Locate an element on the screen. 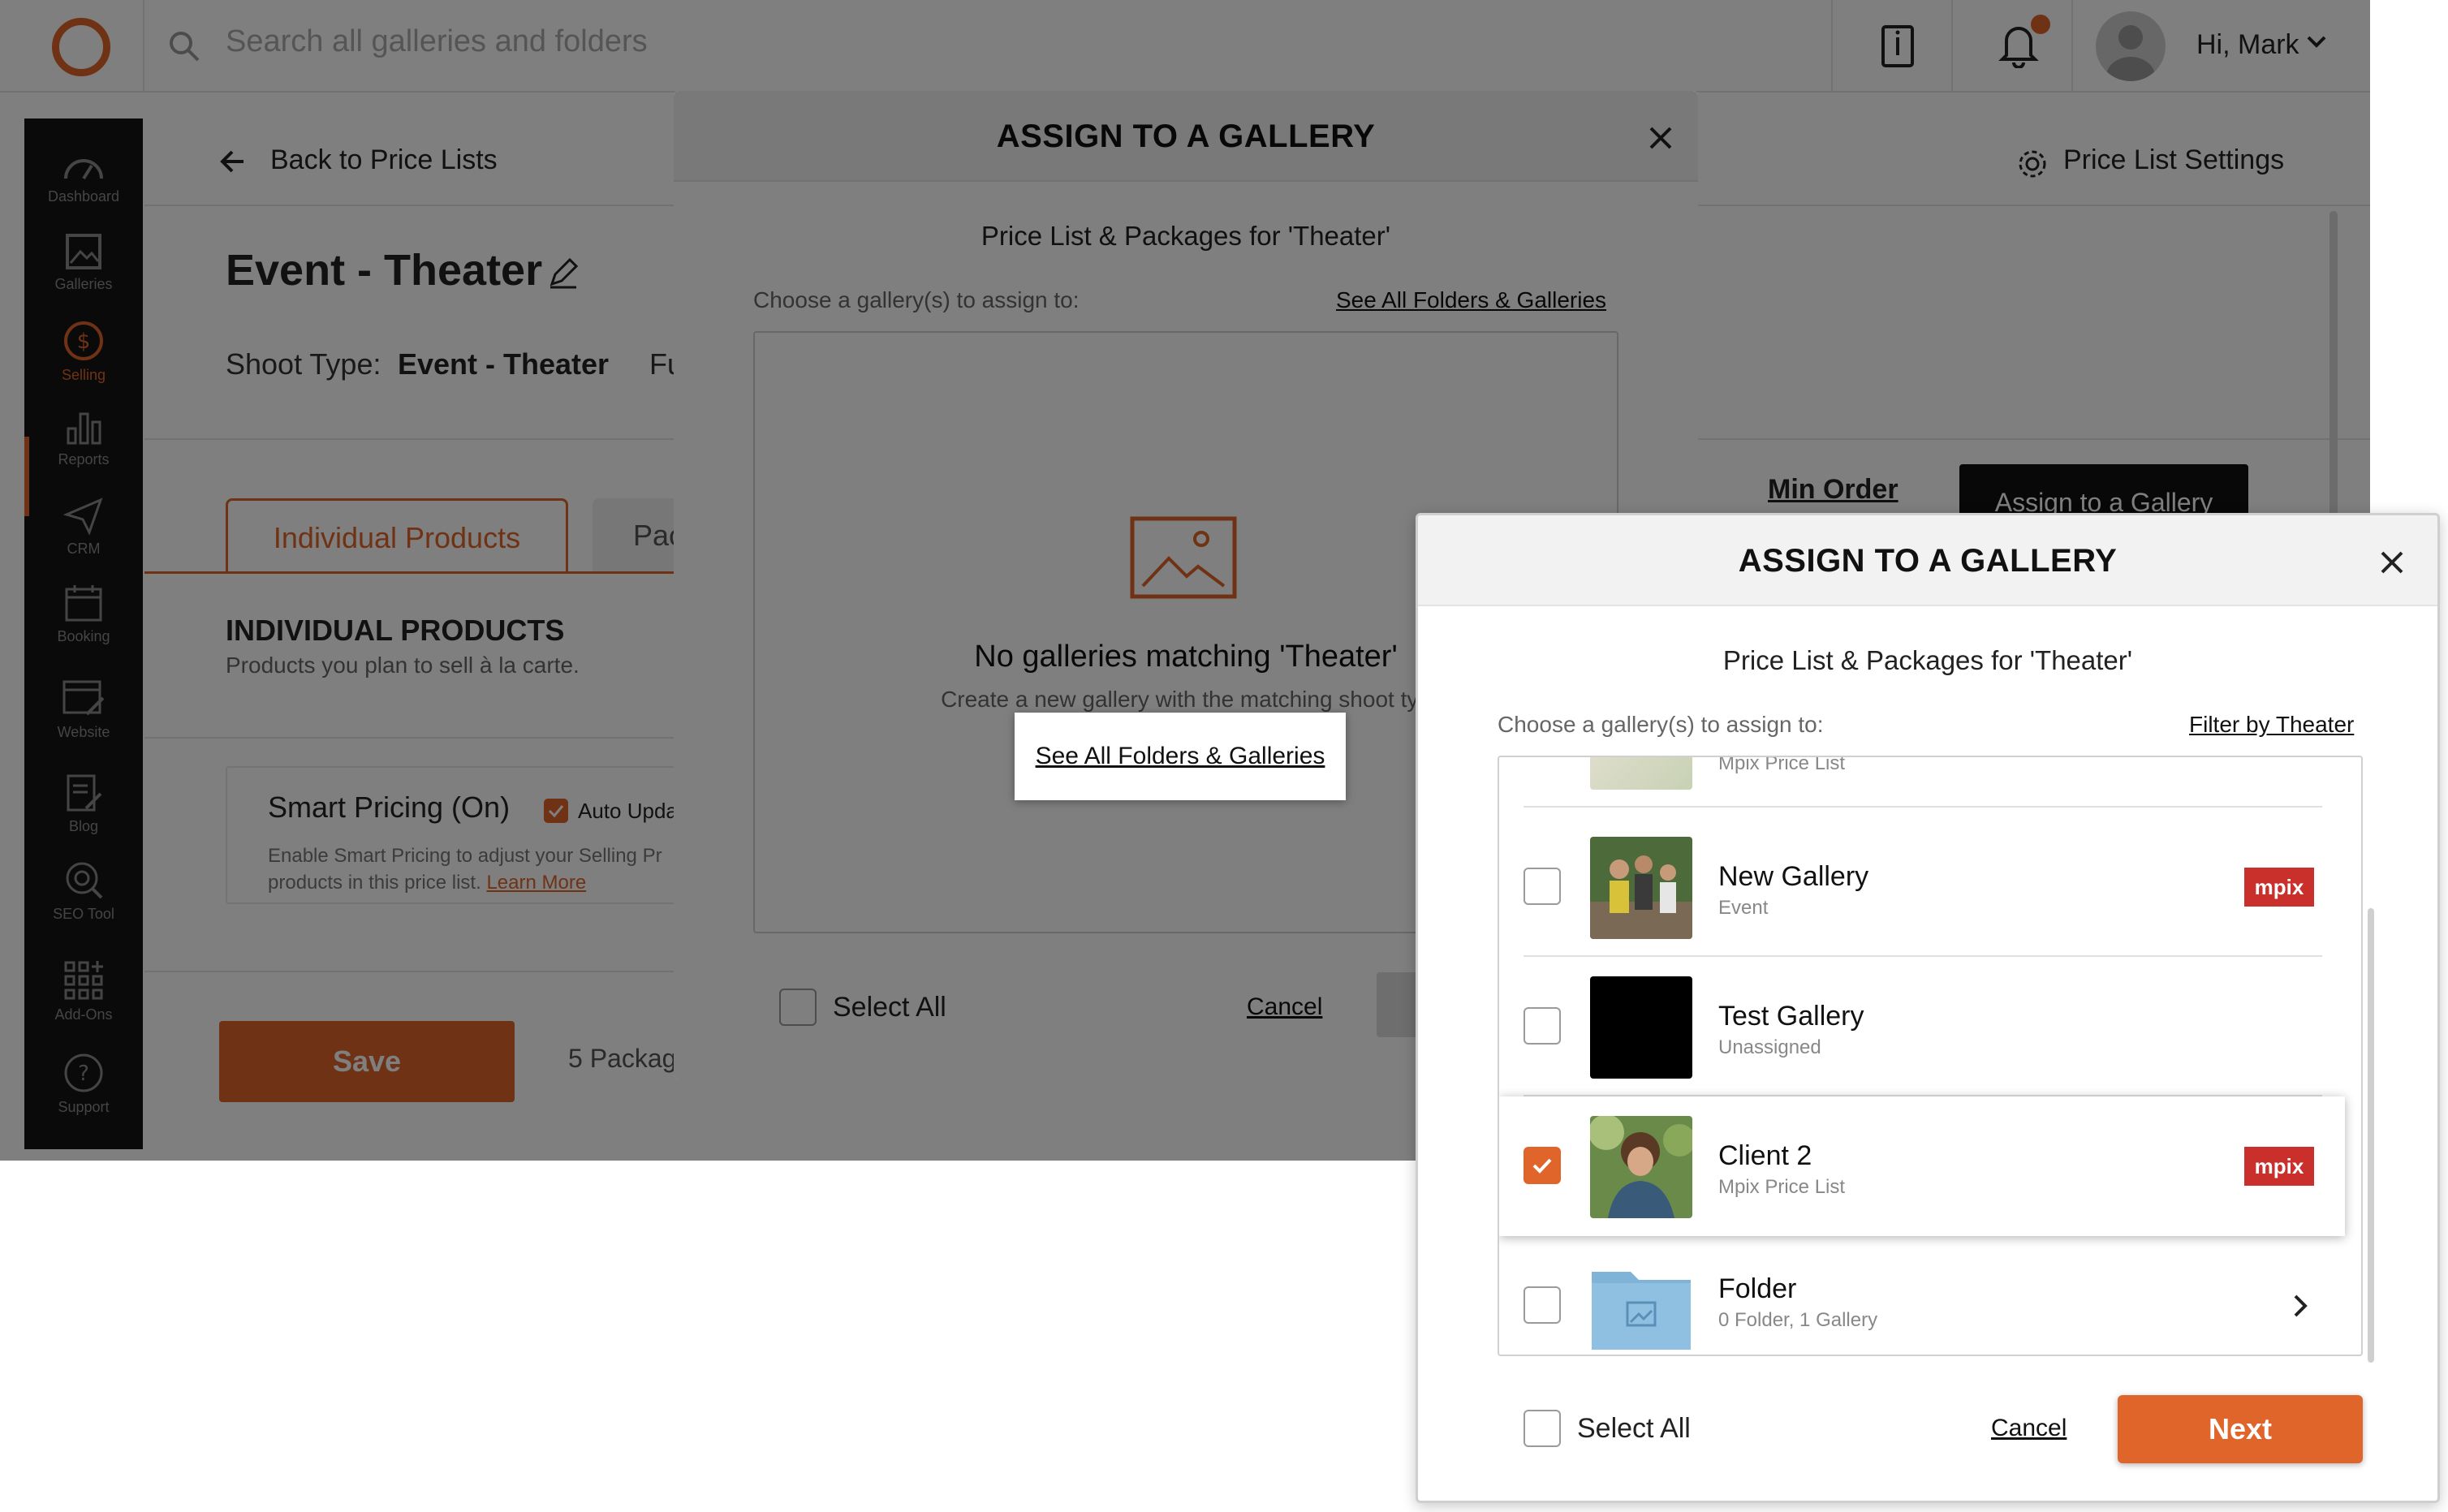 The height and width of the screenshot is (1512, 2448). gallery-row-selected: Client 2 Mpix Price List mpix is located at coordinates (1922, 1166).